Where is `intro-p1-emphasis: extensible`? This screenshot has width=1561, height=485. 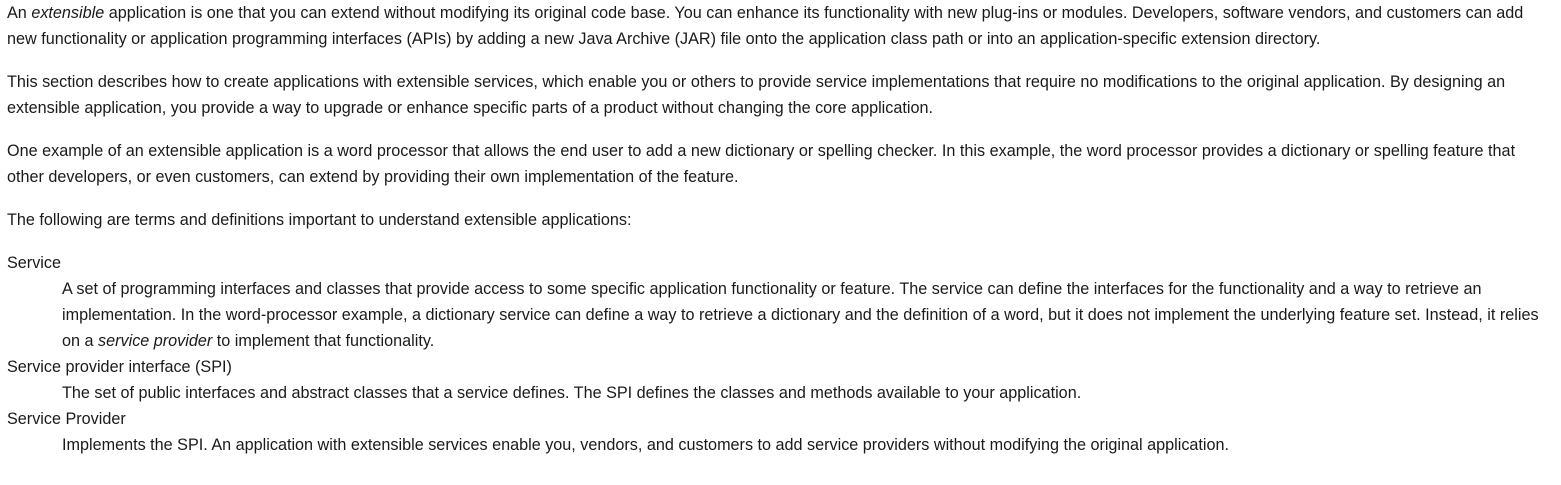 intro-p1-emphasis: extensible is located at coordinates (68, 13).